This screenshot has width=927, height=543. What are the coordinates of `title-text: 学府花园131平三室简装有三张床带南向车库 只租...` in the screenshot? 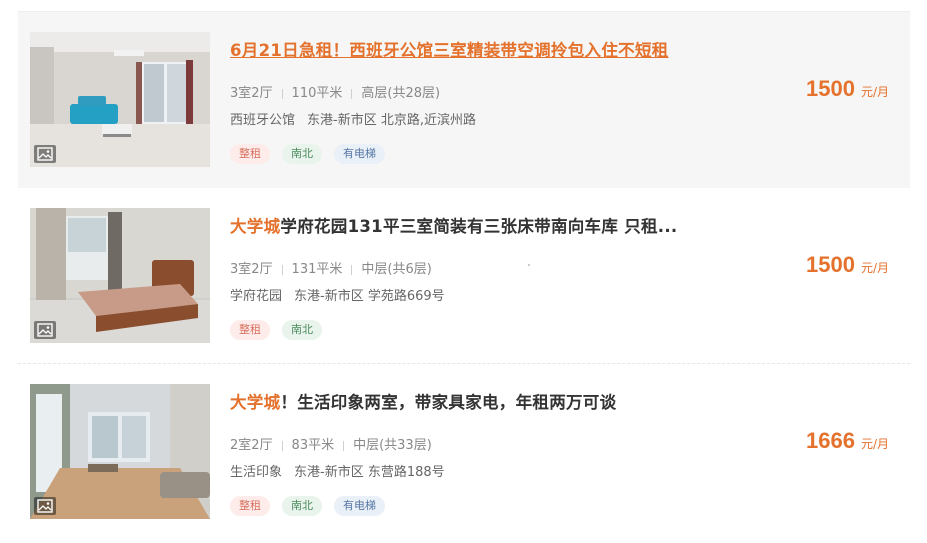 It's located at (479, 226).